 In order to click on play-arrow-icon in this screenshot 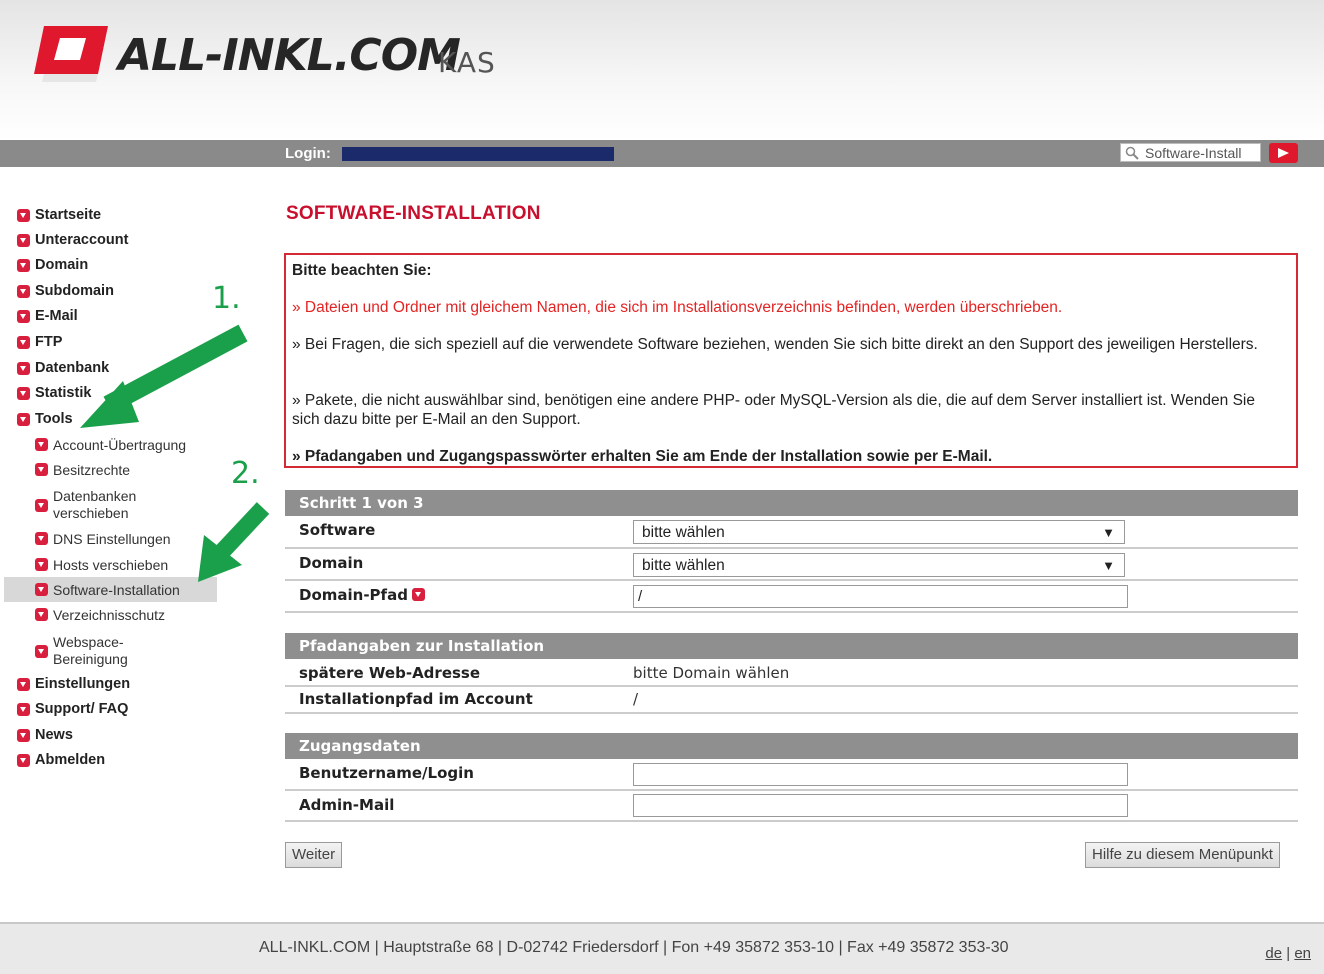, I will do `click(1283, 153)`.